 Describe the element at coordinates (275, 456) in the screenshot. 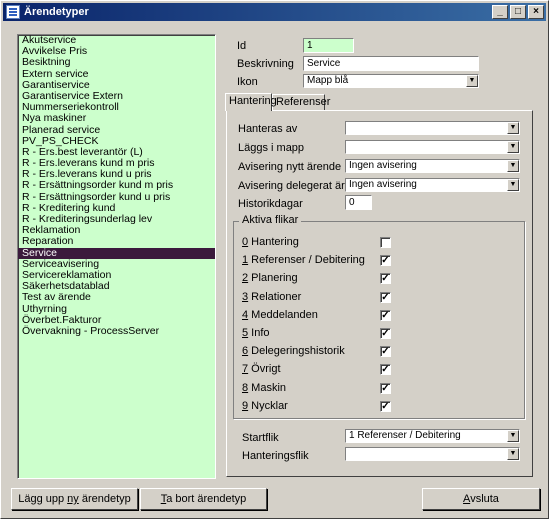

I see `hanteringsflik-label: Hanteringsflik` at that location.